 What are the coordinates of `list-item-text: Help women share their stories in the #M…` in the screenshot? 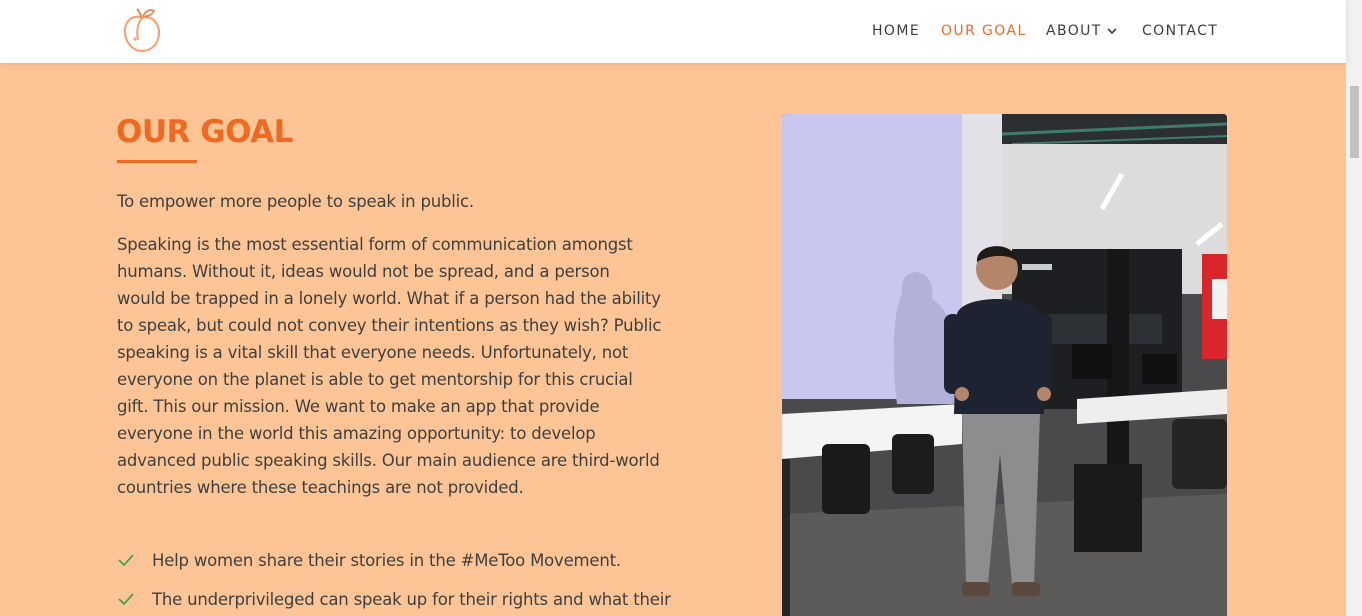 It's located at (386, 560).